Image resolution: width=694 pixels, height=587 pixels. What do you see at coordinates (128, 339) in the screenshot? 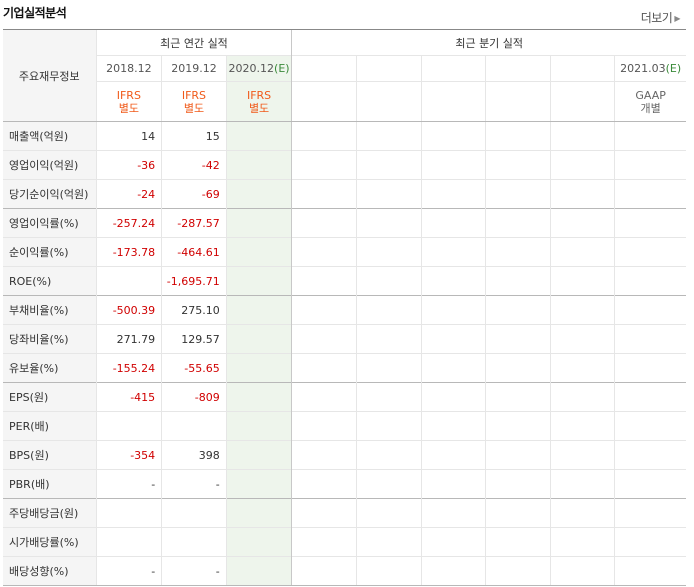
I see `cell-value: 271.79` at bounding box center [128, 339].